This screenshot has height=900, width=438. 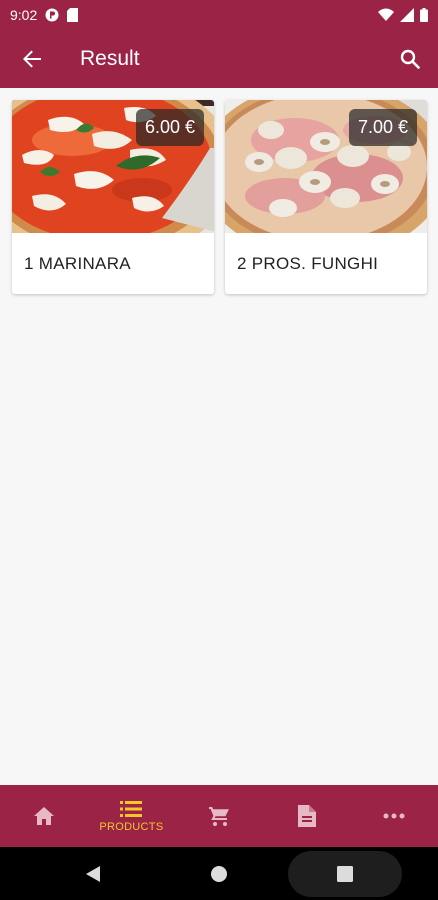 What do you see at coordinates (73, 15) in the screenshot?
I see `sd-card-icon` at bounding box center [73, 15].